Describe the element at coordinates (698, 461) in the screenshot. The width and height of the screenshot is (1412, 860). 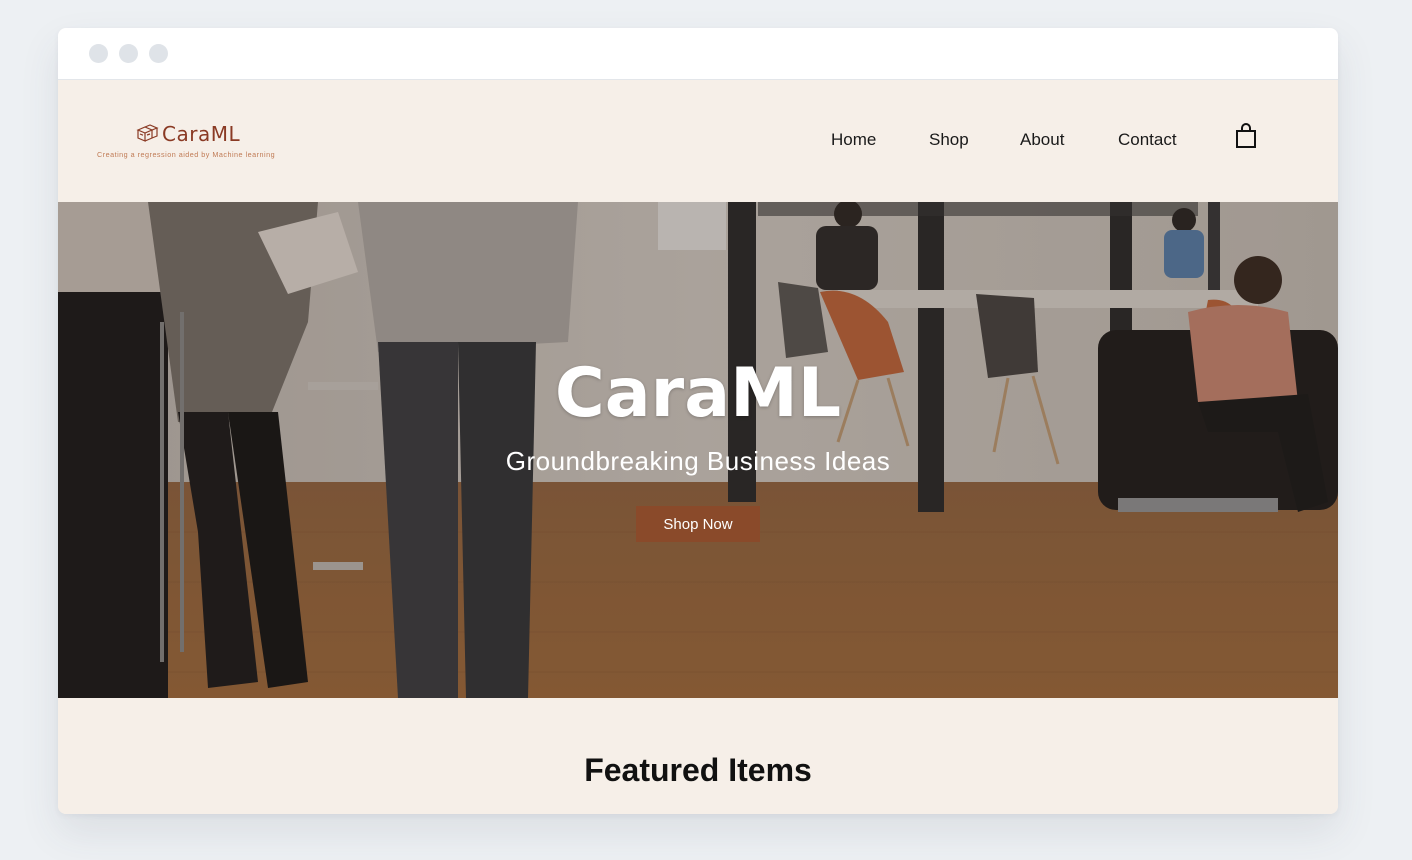
I see `hero-subtitle: Groundbreaking Business Ideas` at that location.